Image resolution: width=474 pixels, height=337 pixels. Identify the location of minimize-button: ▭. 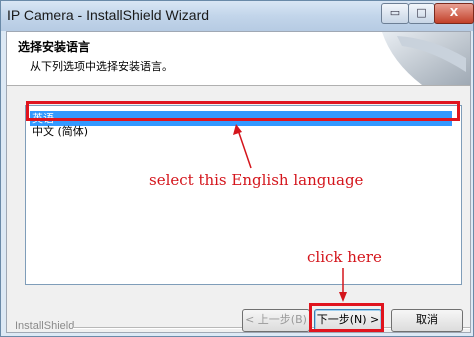
(395, 13).